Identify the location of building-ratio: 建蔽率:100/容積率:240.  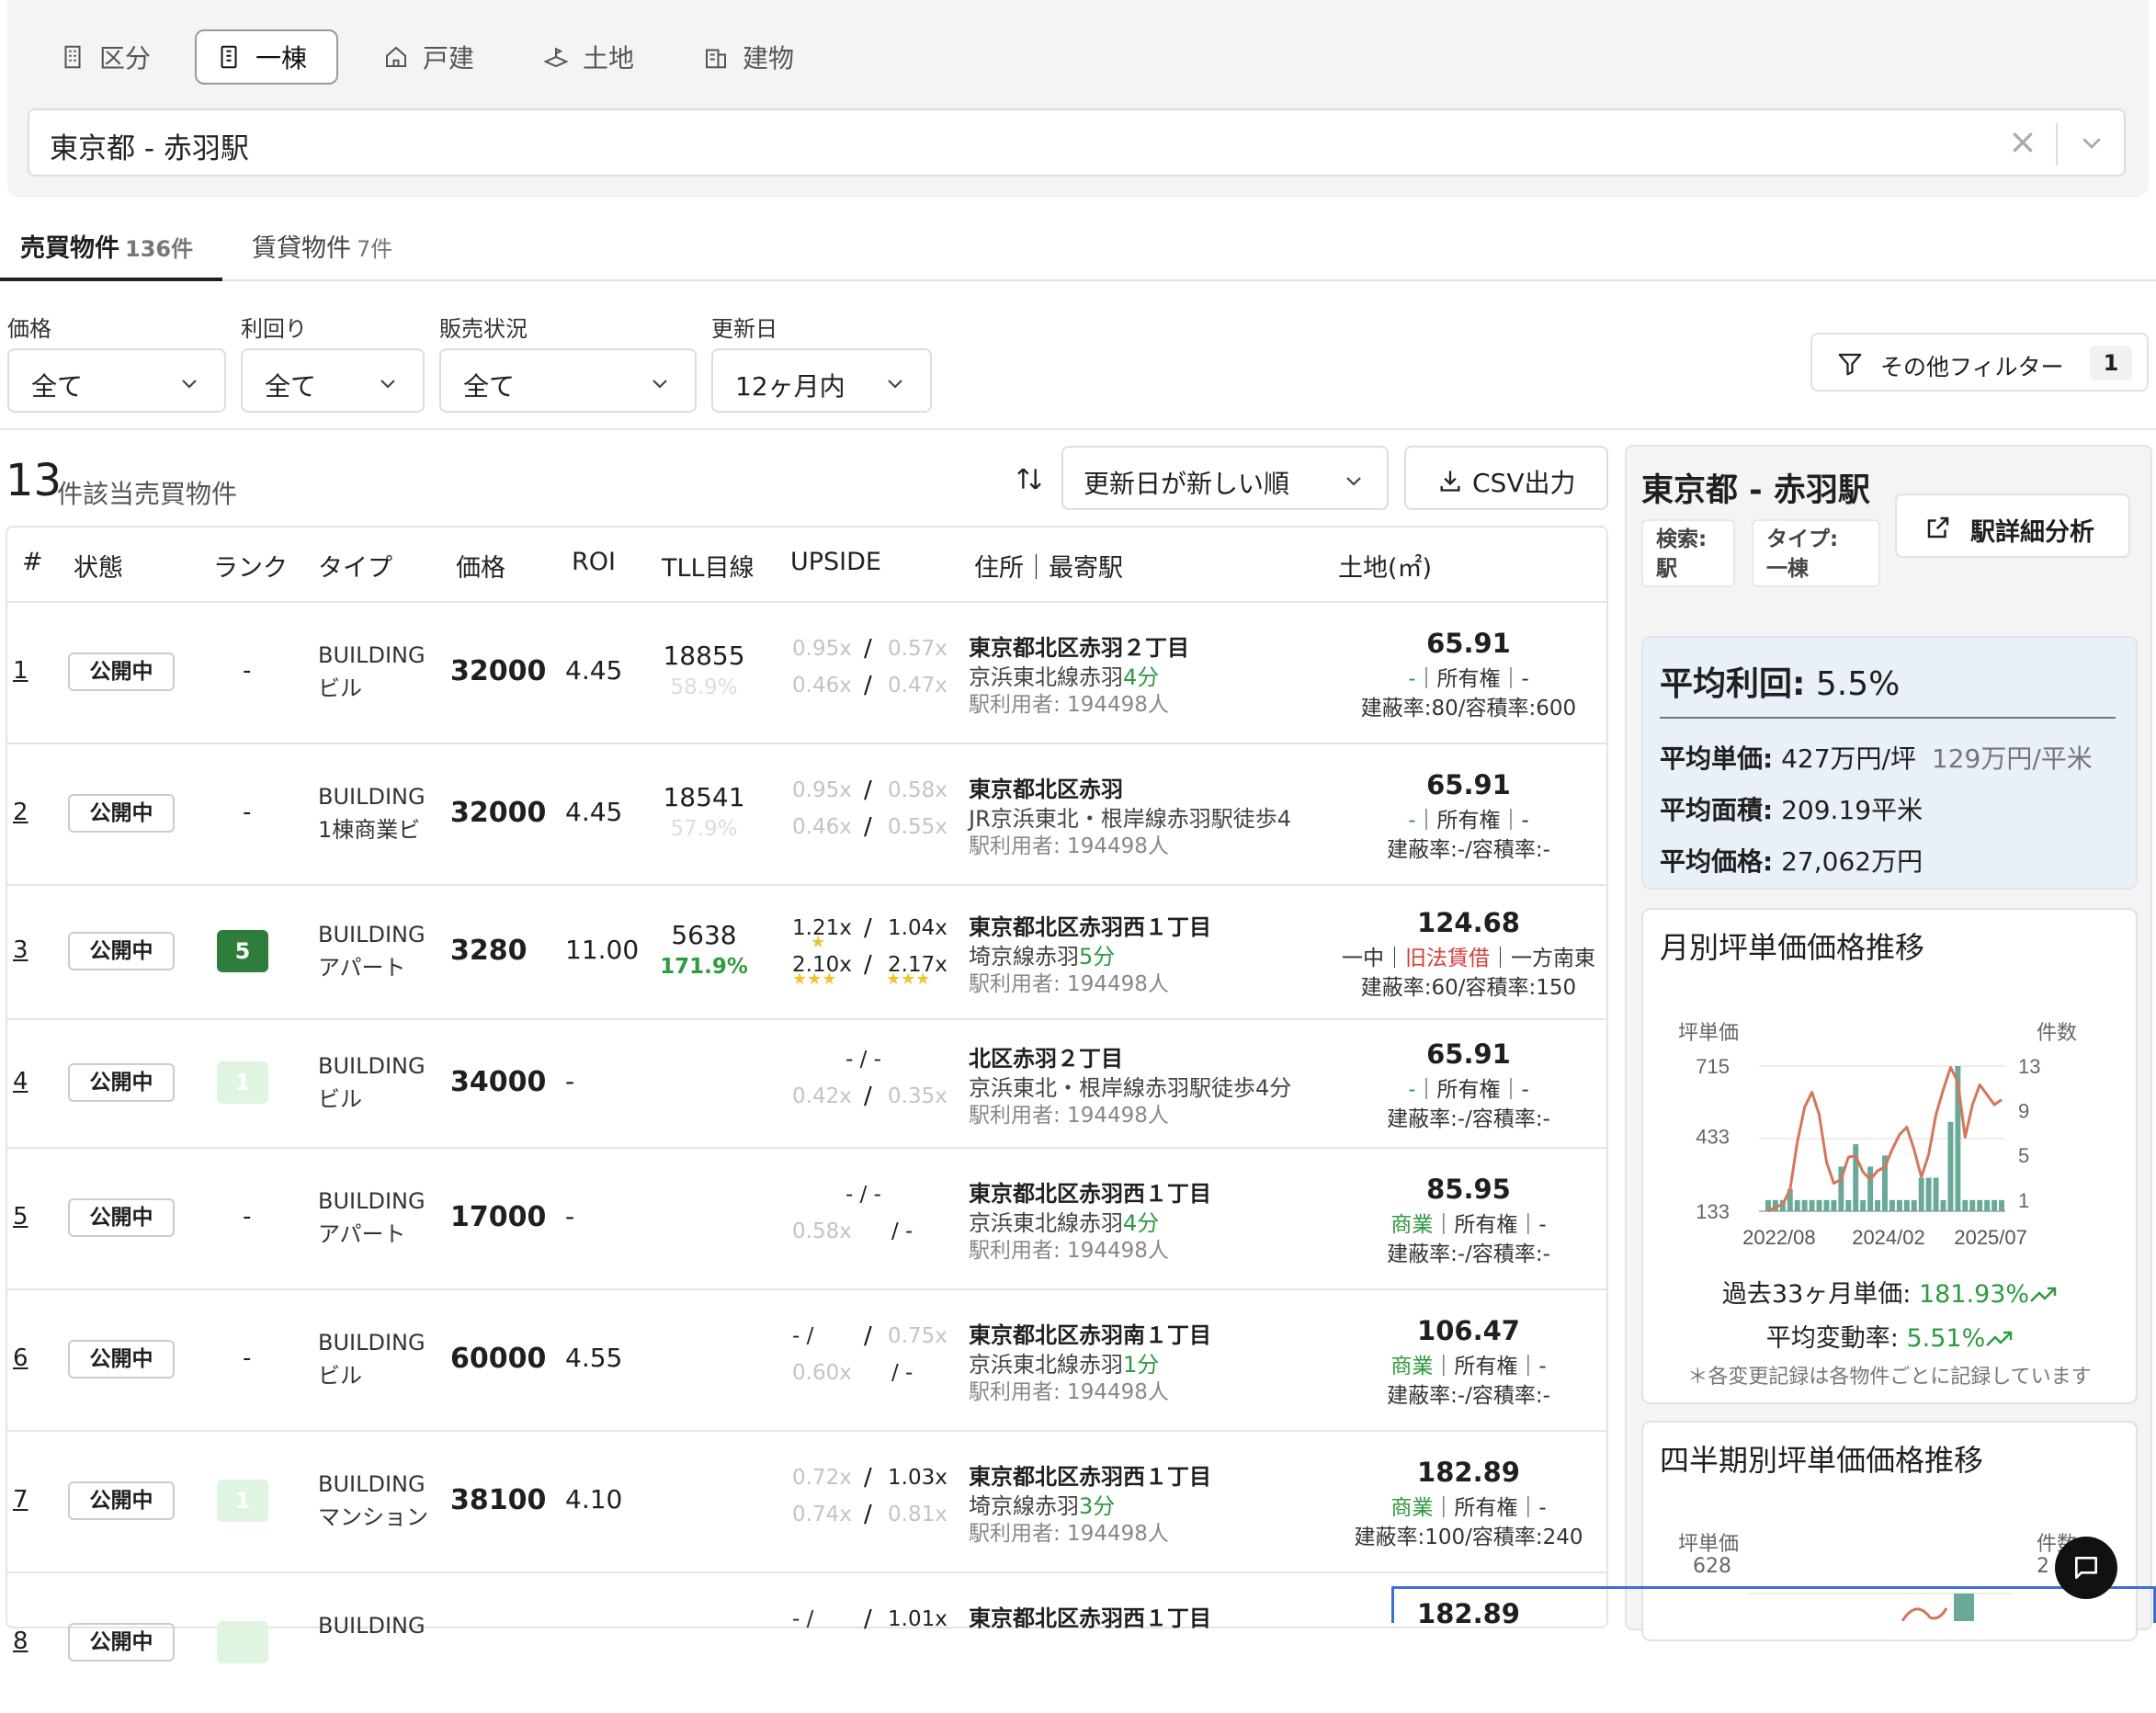
(1468, 1537).